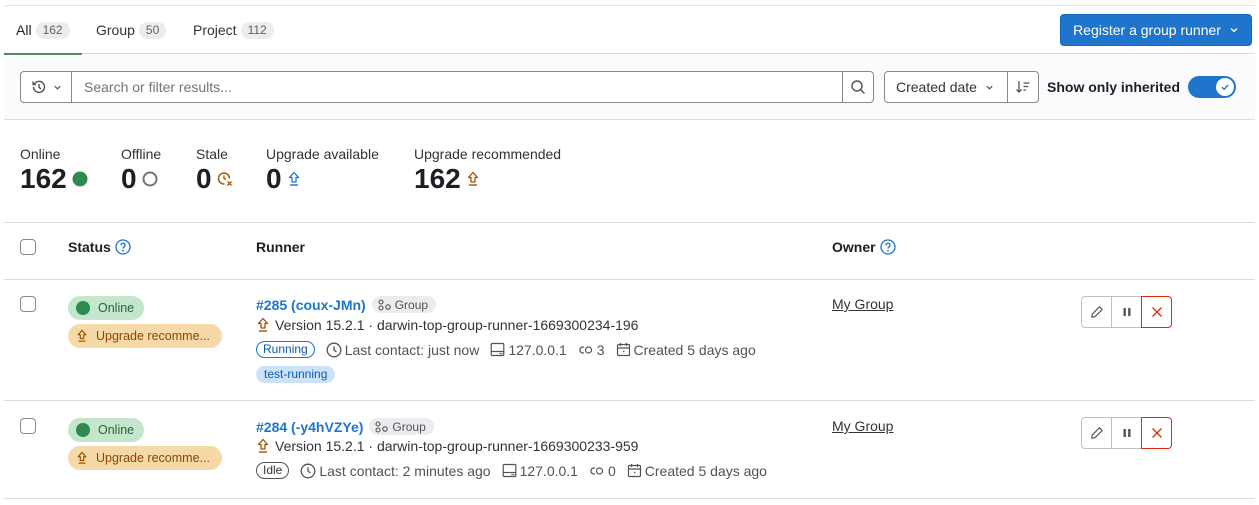  What do you see at coordinates (28, 247) in the screenshot?
I see `select-all-checkbox` at bounding box center [28, 247].